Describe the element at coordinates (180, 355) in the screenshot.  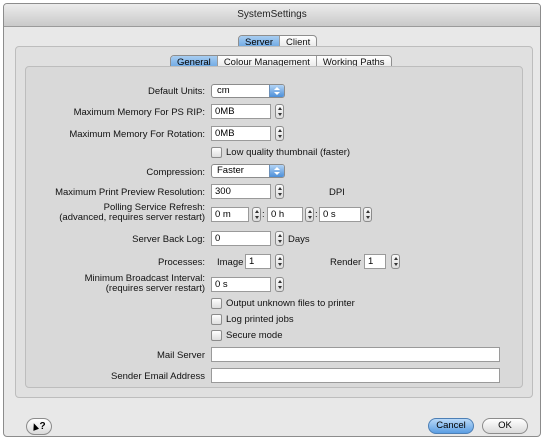
I see `mail-server-label: Mail Server` at that location.